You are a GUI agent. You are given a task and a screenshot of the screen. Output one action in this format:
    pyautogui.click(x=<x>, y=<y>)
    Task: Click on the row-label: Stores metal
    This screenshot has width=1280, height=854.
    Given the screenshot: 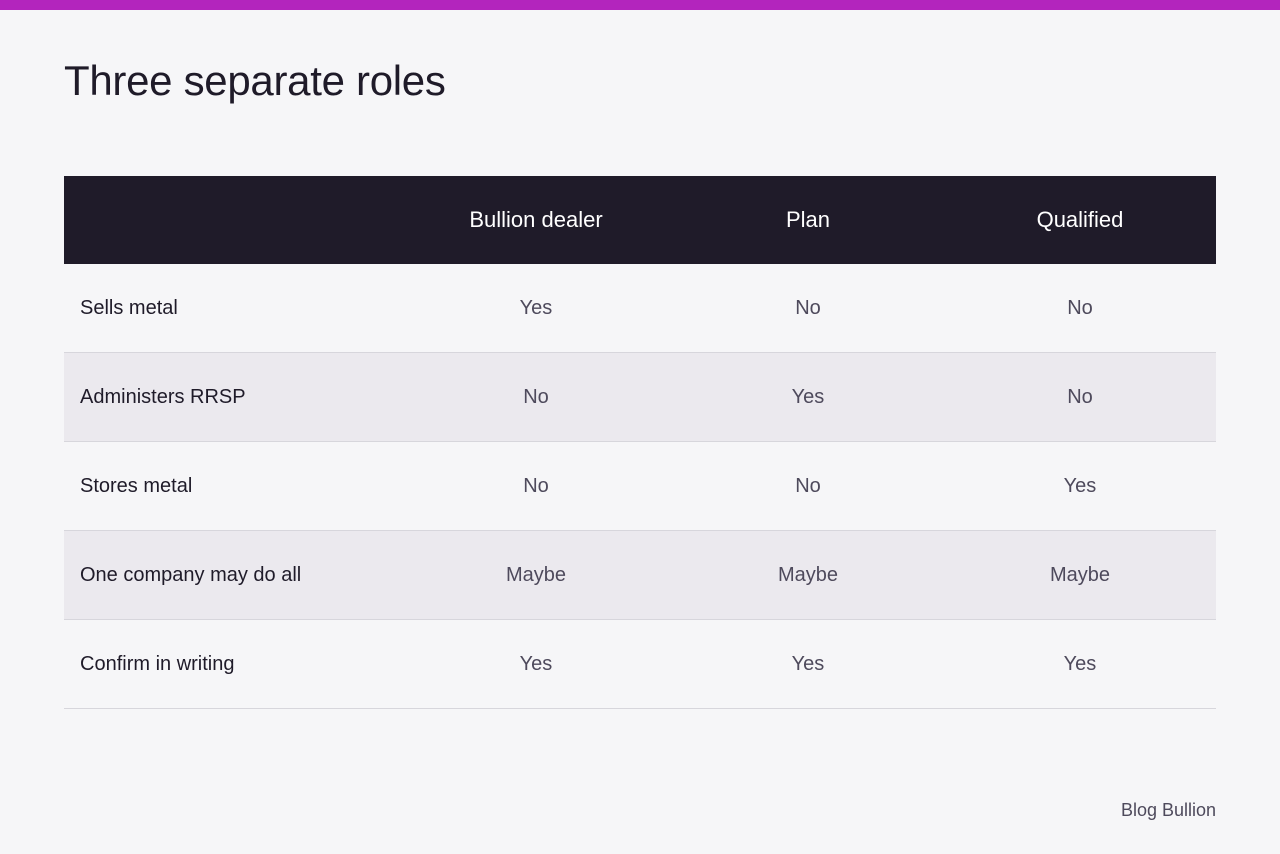 What is the action you would take?
    pyautogui.click(x=232, y=486)
    